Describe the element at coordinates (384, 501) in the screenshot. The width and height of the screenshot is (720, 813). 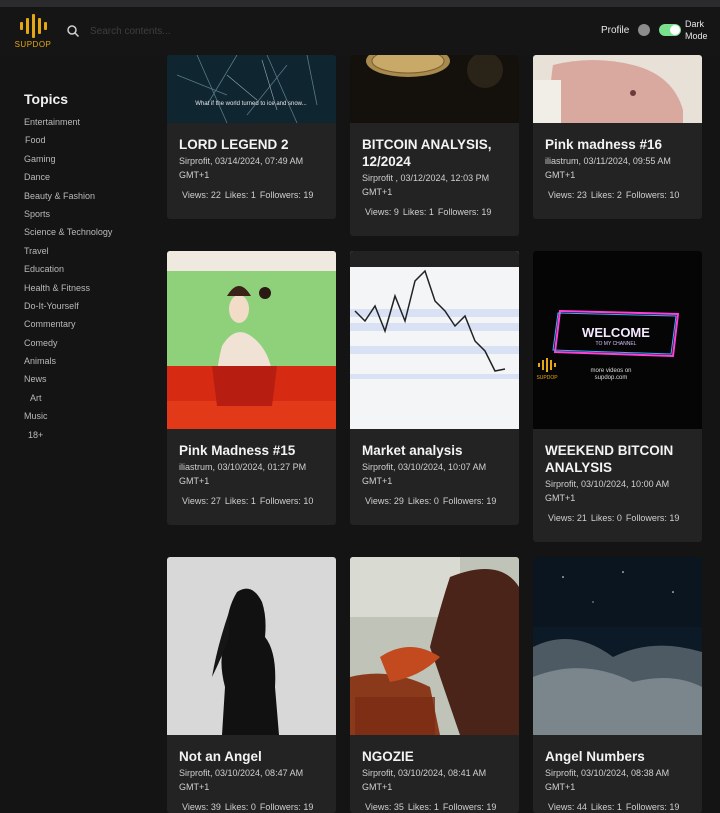
I see `views-count: Views: 29` at that location.